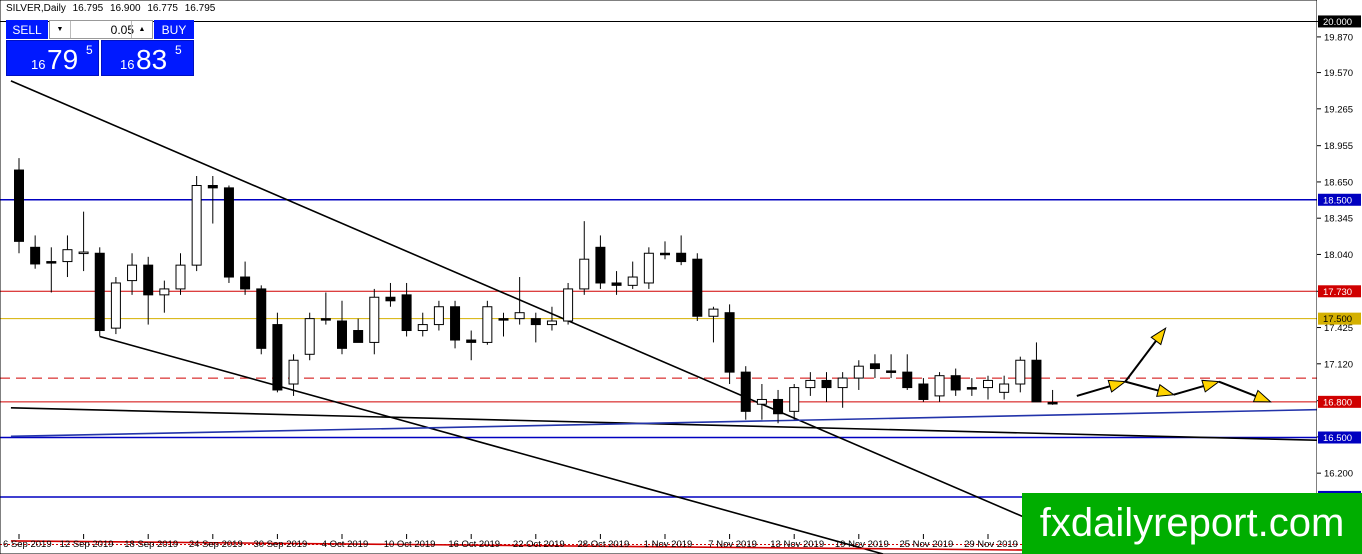 The image size is (1362, 554). I want to click on price-level-label: 16.500, so click(1337, 438).